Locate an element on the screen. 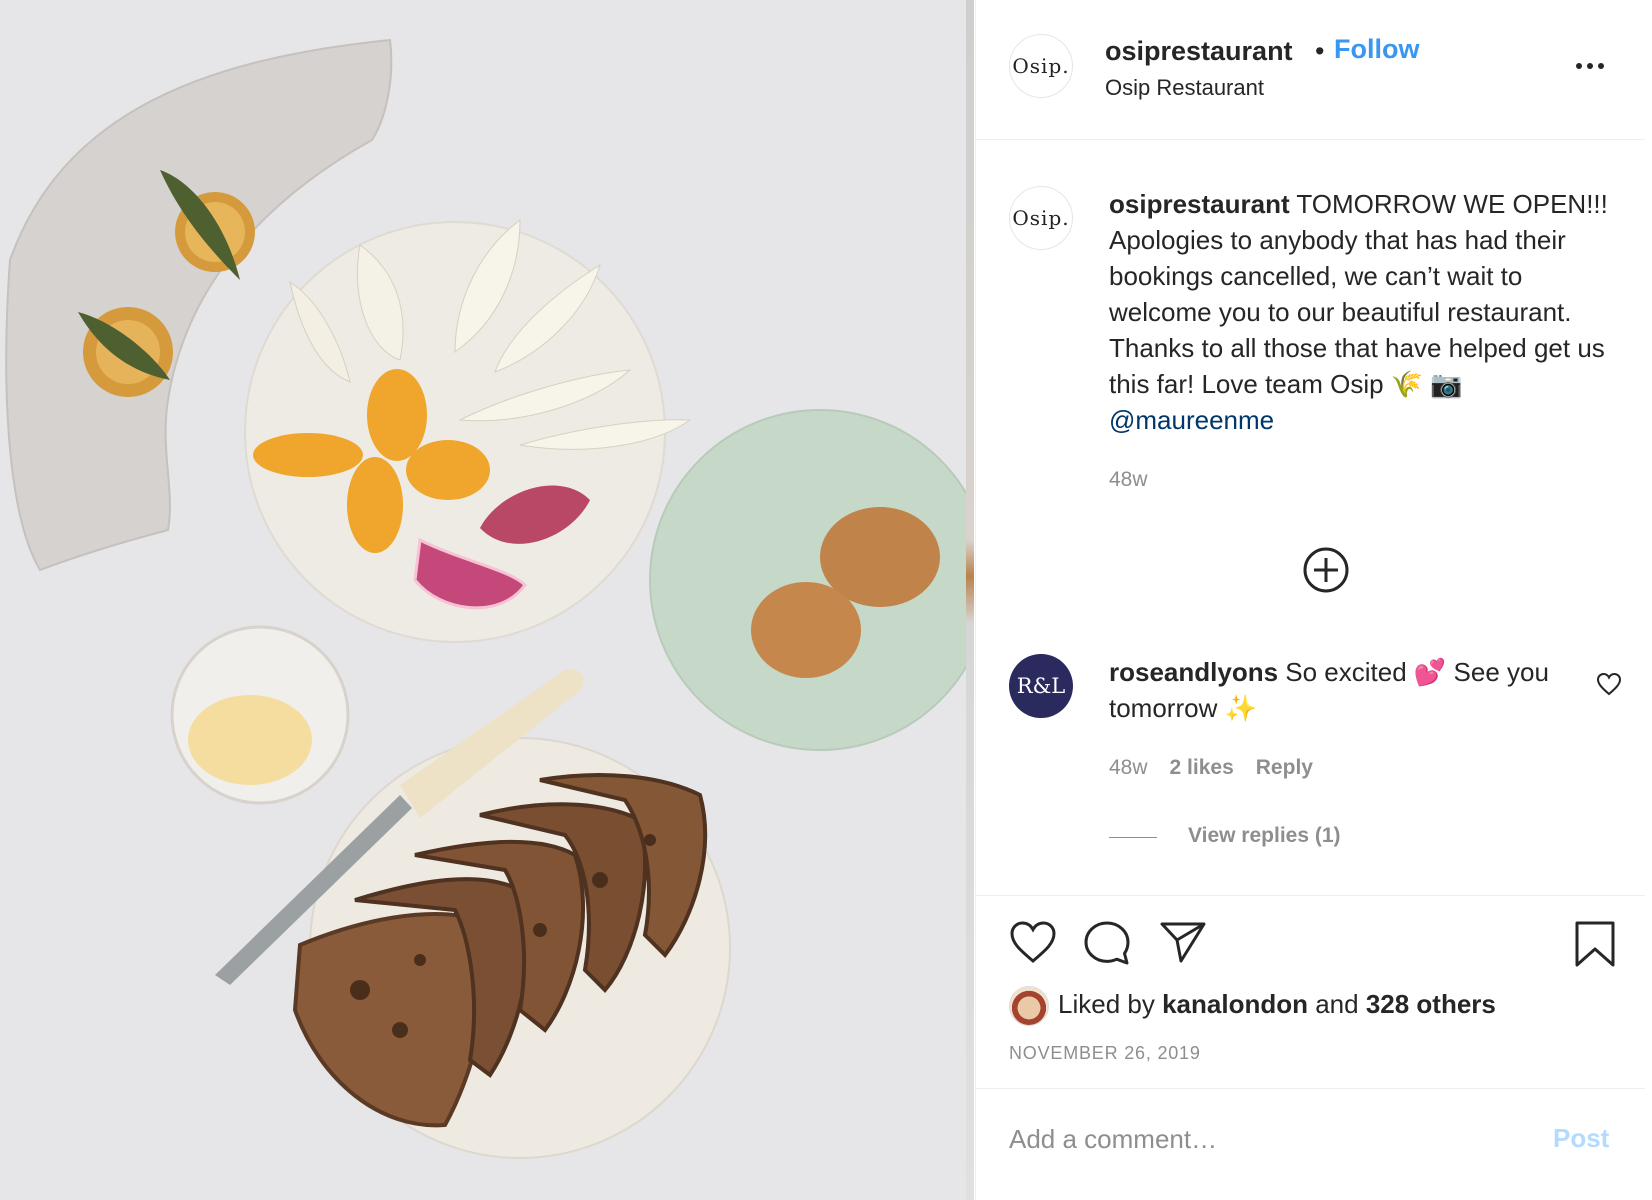 Image resolution: width=1652 pixels, height=1200 pixels. comment-bubble-icon is located at coordinates (1107, 943).